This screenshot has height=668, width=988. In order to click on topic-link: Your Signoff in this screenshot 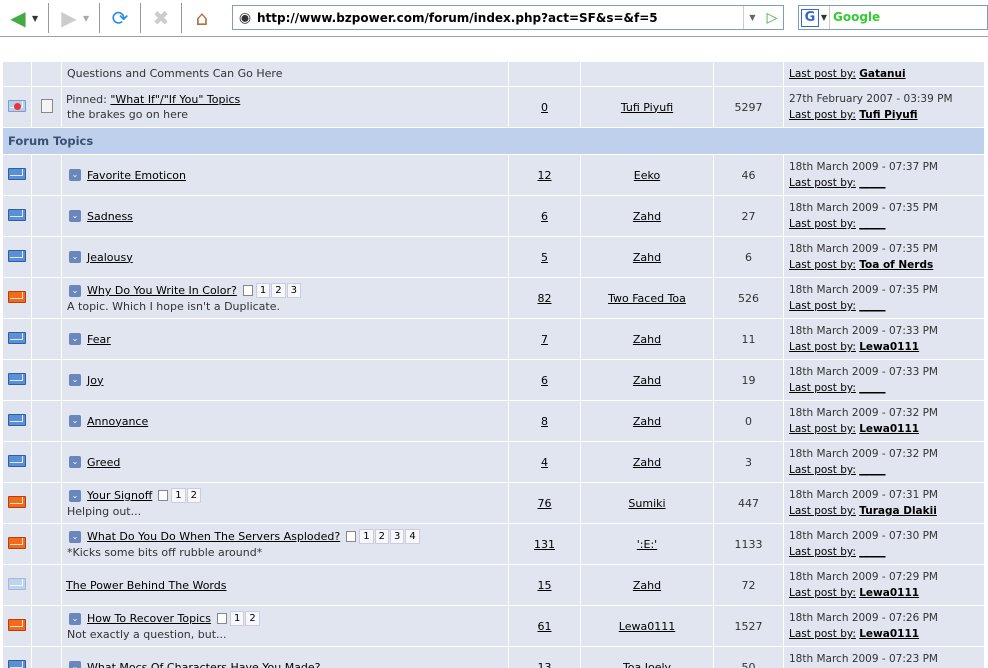, I will do `click(119, 495)`.